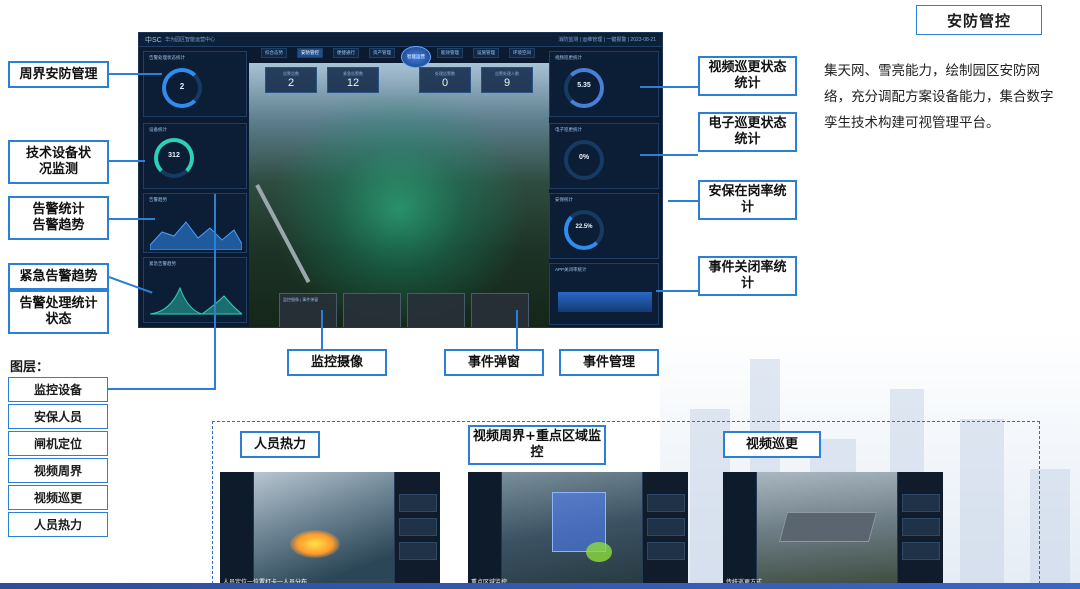 The width and height of the screenshot is (1080, 589). I want to click on panel-title: 视频巡更统计, so click(568, 57).